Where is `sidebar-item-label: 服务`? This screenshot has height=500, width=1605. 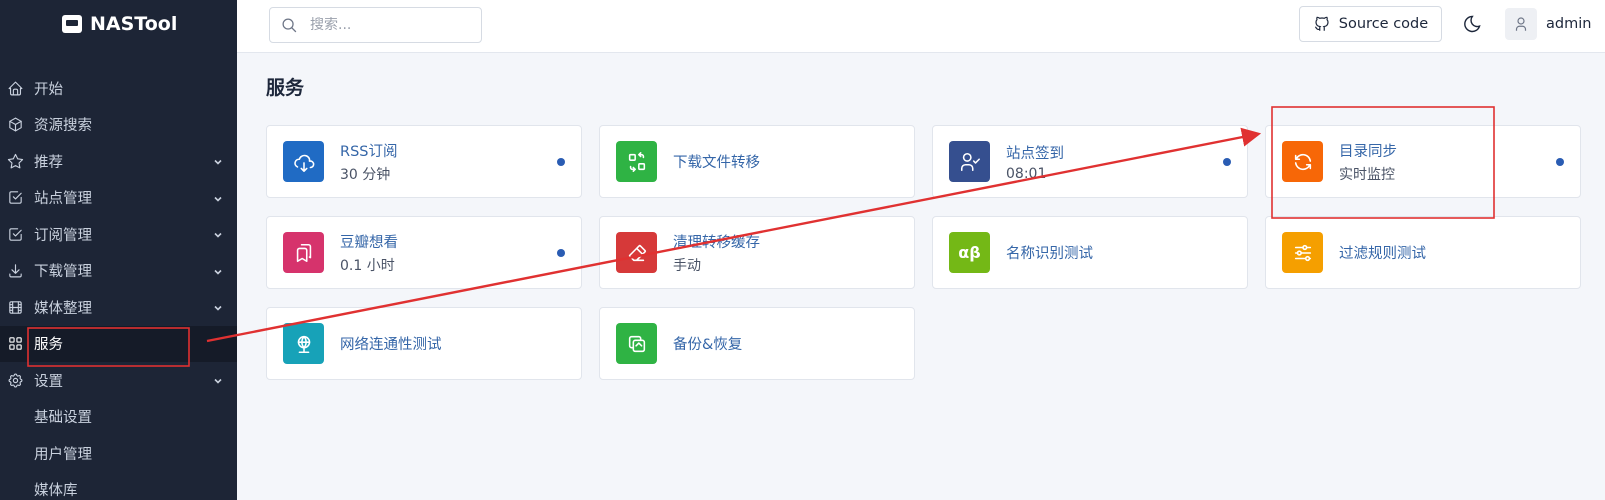 sidebar-item-label: 服务 is located at coordinates (48, 345).